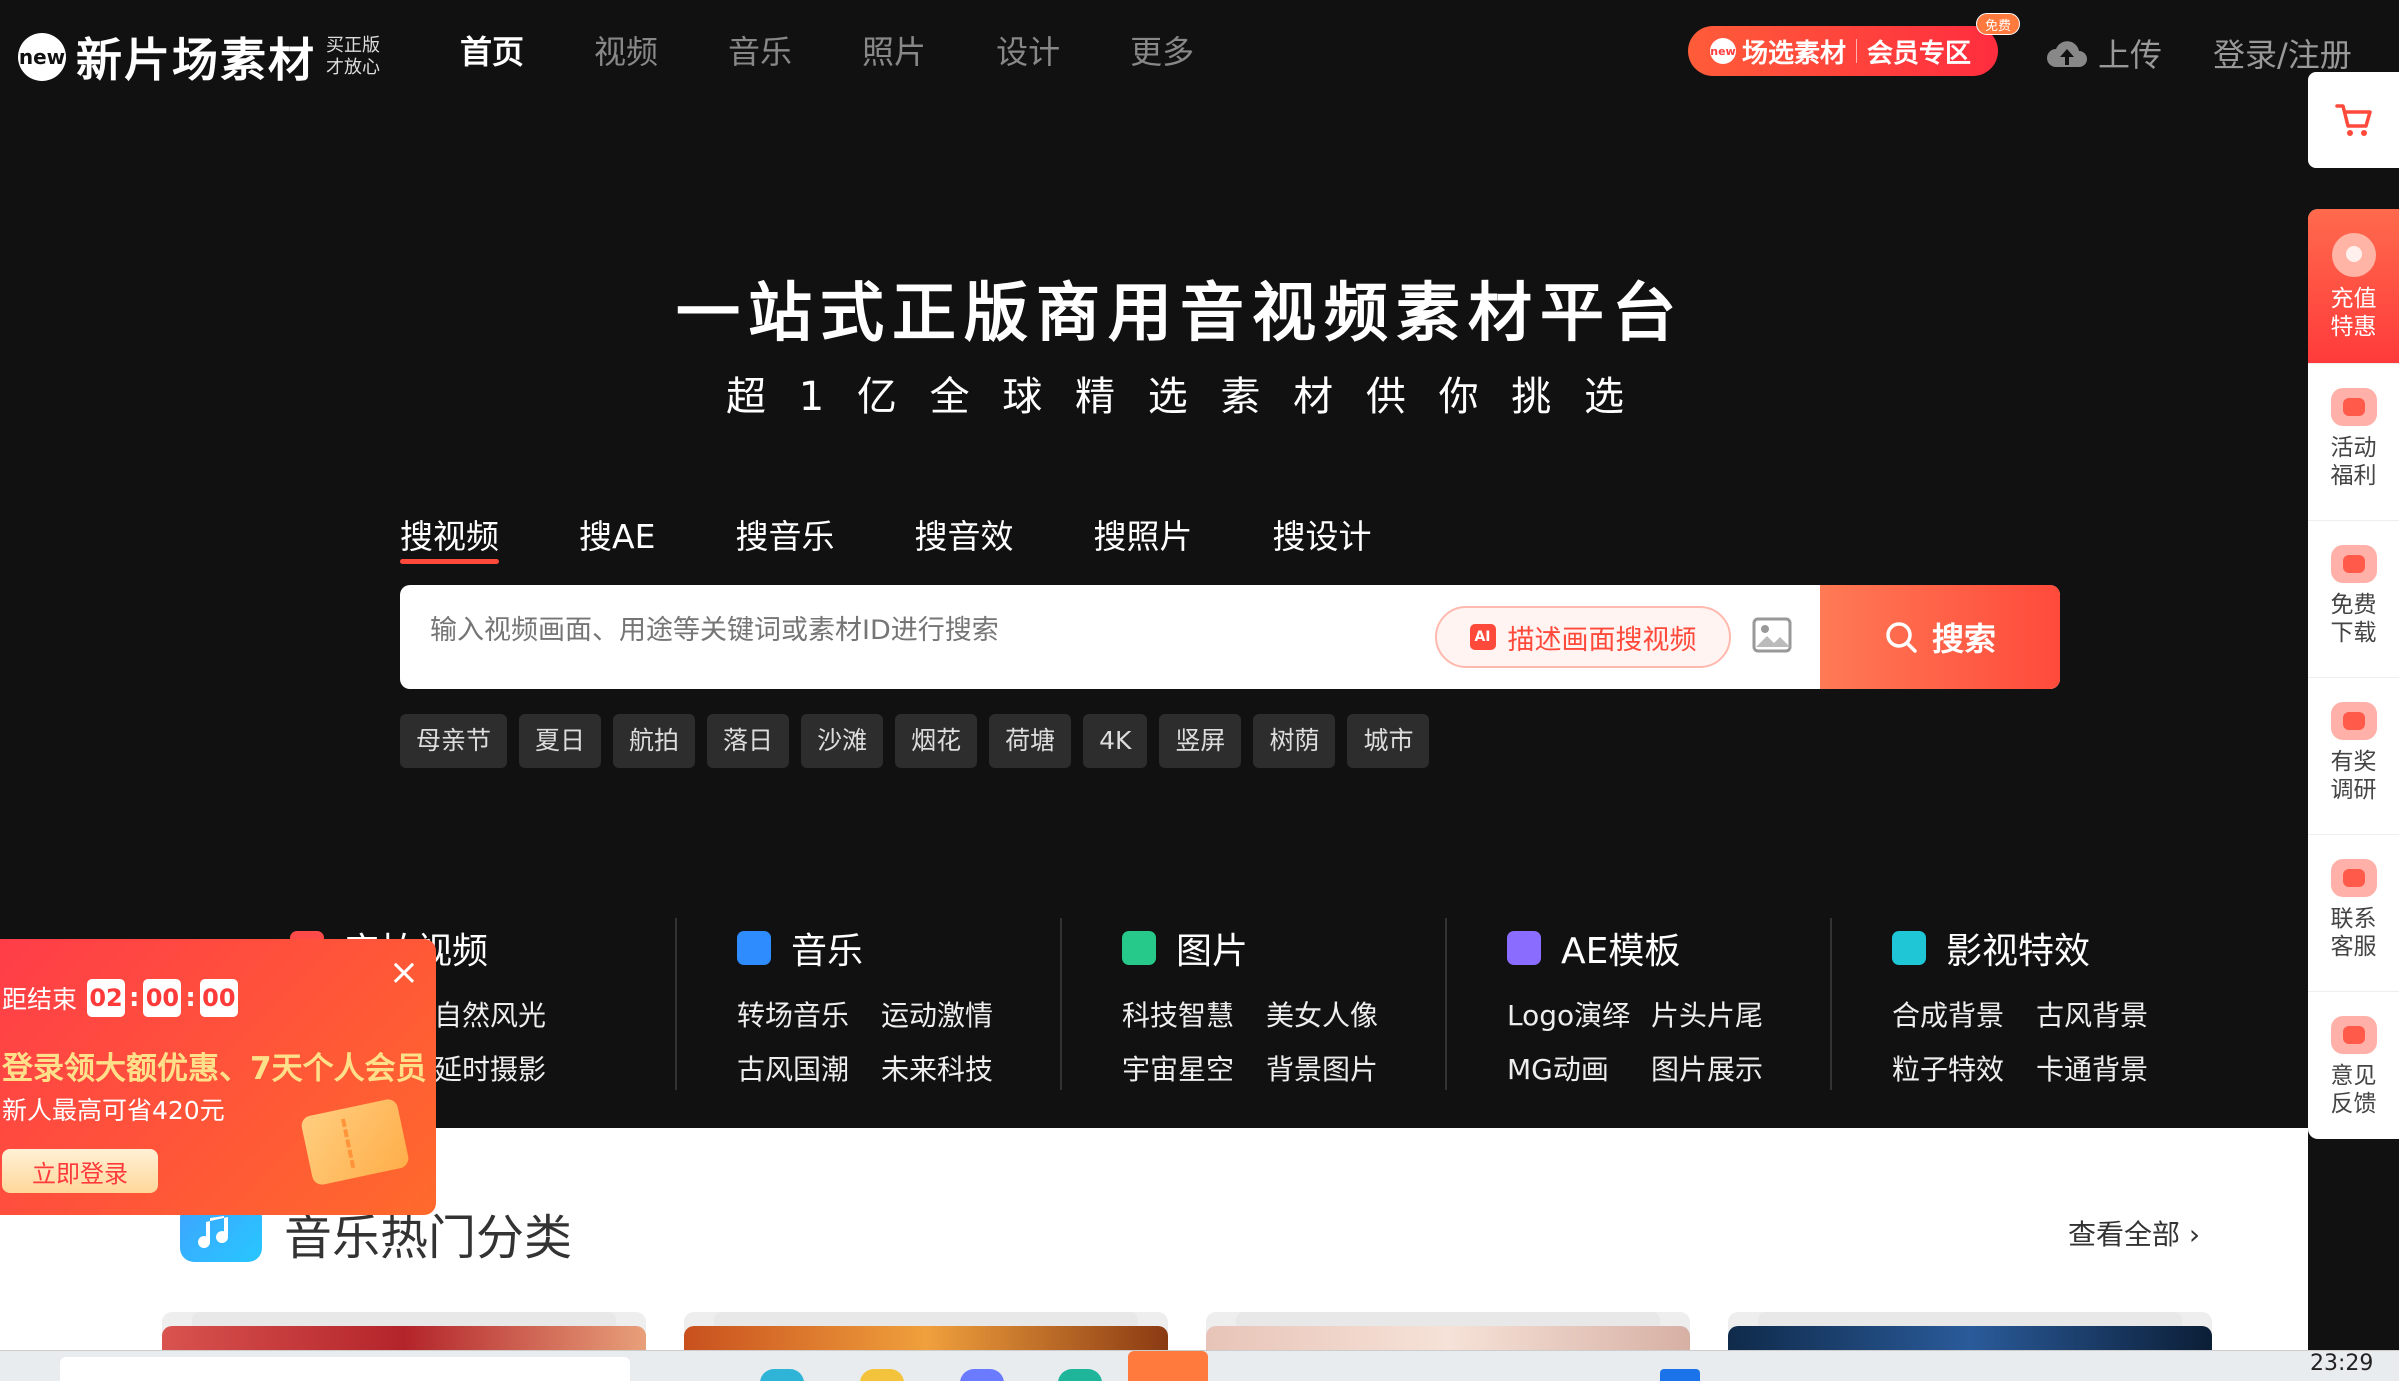 This screenshot has height=1381, width=2399. I want to click on category-link: 转场音乐, so click(809, 1014).